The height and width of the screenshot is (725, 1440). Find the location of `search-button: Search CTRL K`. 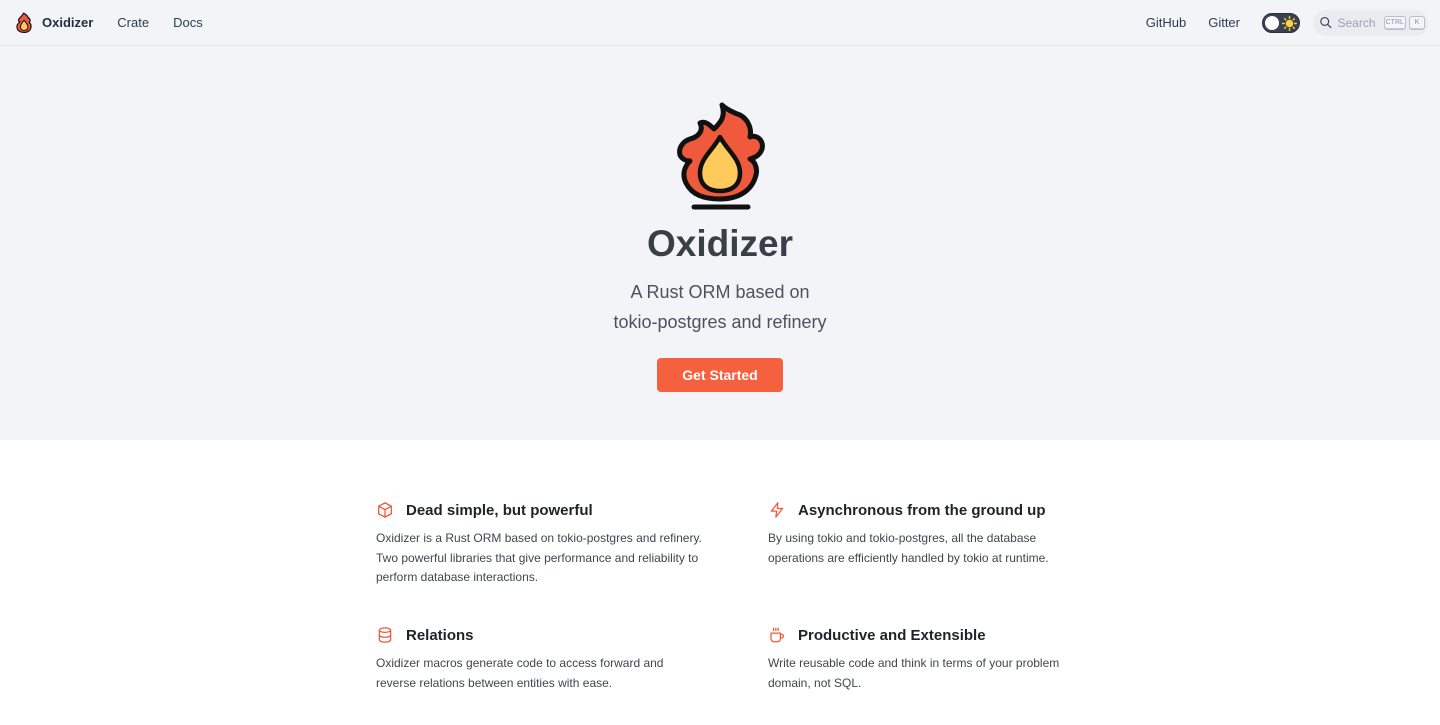

search-button: Search CTRL K is located at coordinates (1370, 22).